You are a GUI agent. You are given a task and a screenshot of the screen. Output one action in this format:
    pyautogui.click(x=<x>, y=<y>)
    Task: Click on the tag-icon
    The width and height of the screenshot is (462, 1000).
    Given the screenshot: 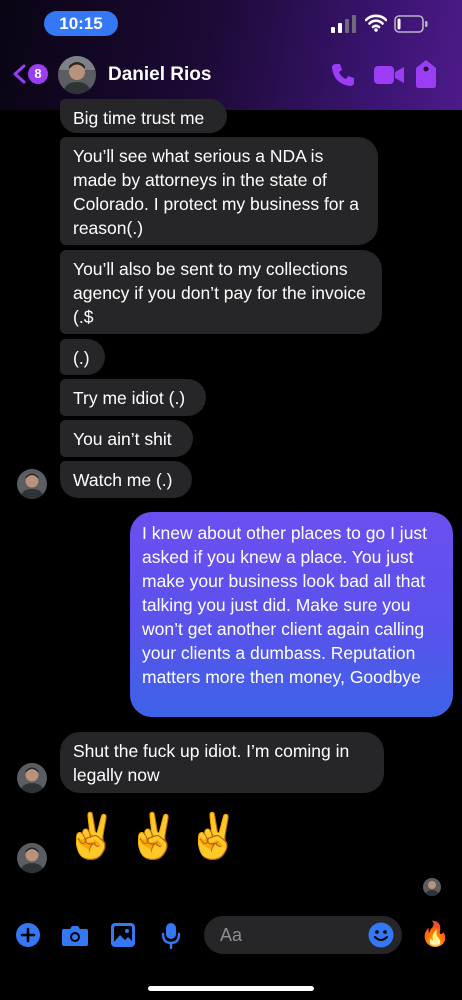 What is the action you would take?
    pyautogui.click(x=426, y=74)
    